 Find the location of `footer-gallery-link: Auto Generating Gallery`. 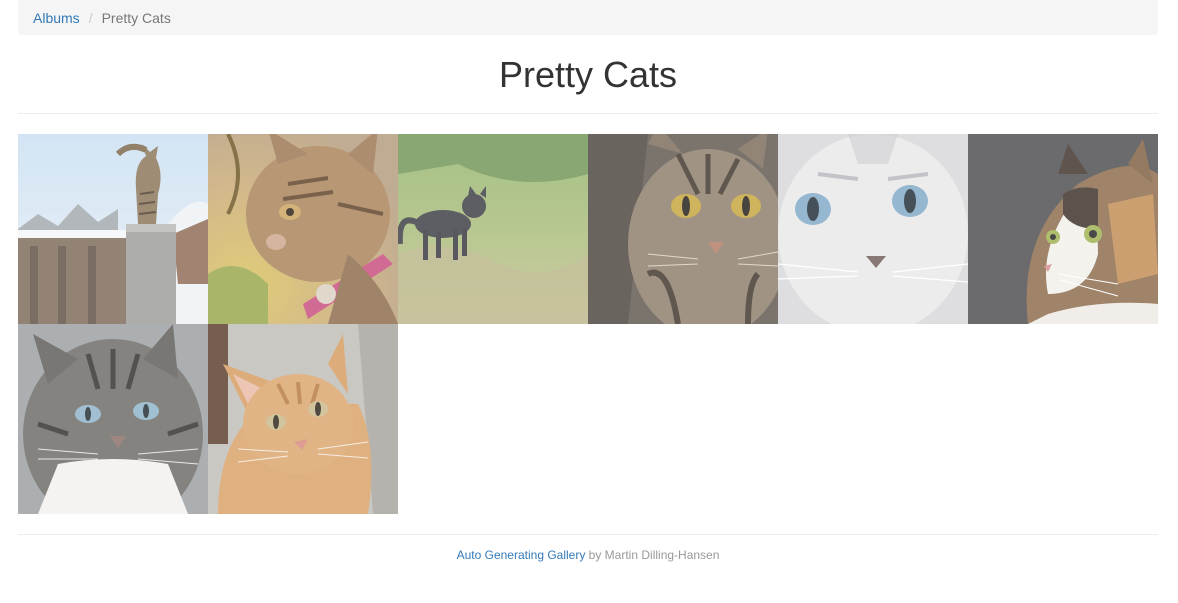

footer-gallery-link: Auto Generating Gallery is located at coordinates (521, 555).